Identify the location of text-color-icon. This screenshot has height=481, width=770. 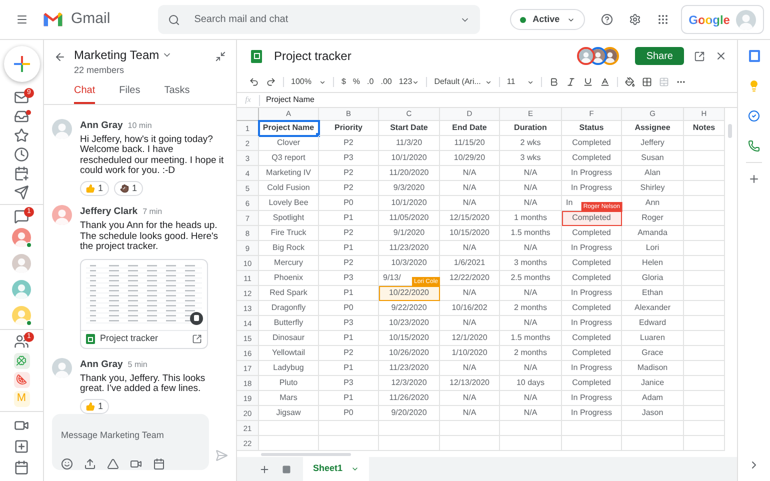
(605, 82).